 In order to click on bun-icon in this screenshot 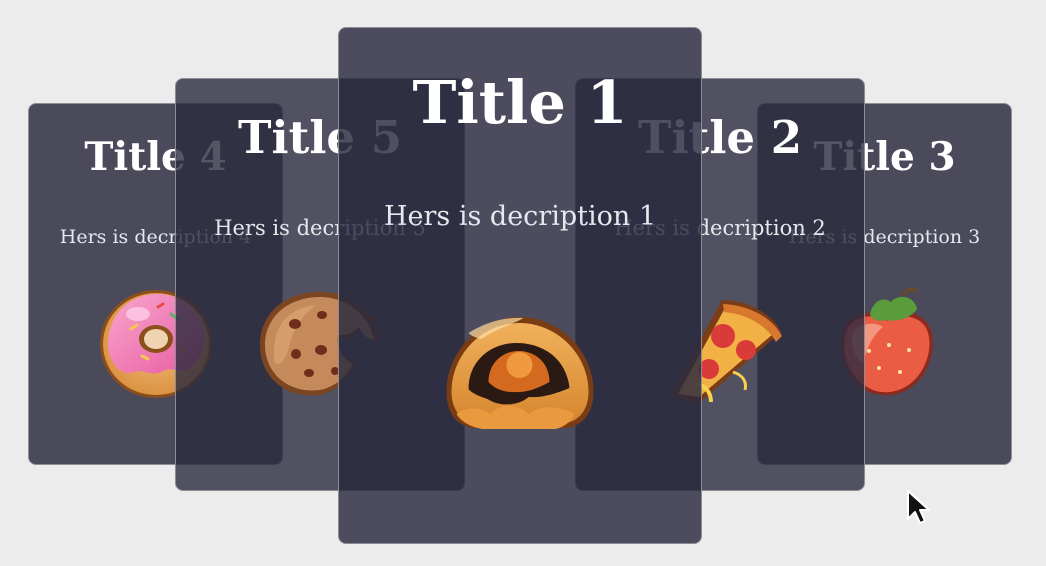, I will do `click(520, 373)`.